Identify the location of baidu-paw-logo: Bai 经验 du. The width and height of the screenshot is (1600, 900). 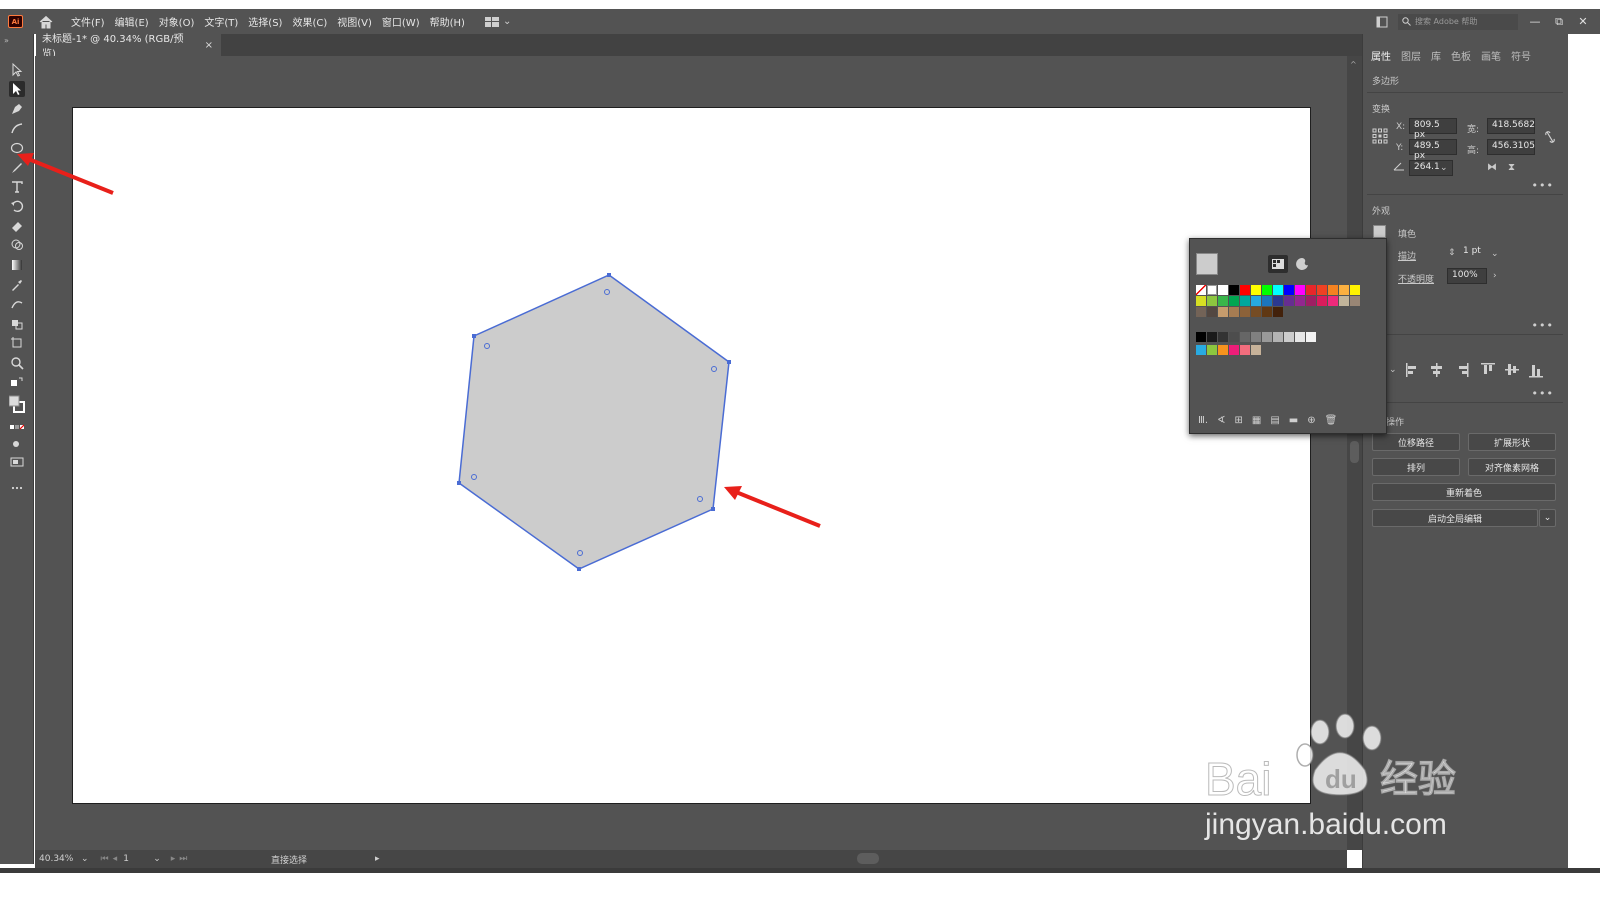
(1331, 759).